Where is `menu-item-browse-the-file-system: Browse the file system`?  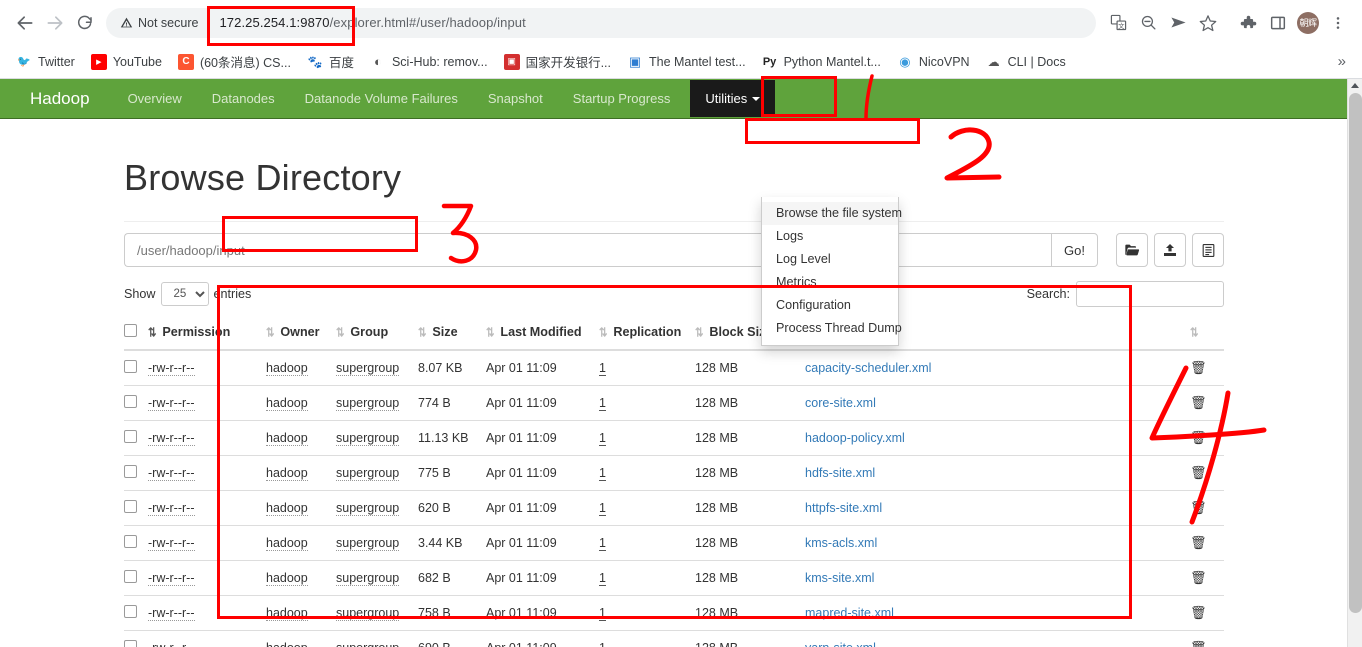
menu-item-browse-the-file-system: Browse the file system is located at coordinates (832, 213).